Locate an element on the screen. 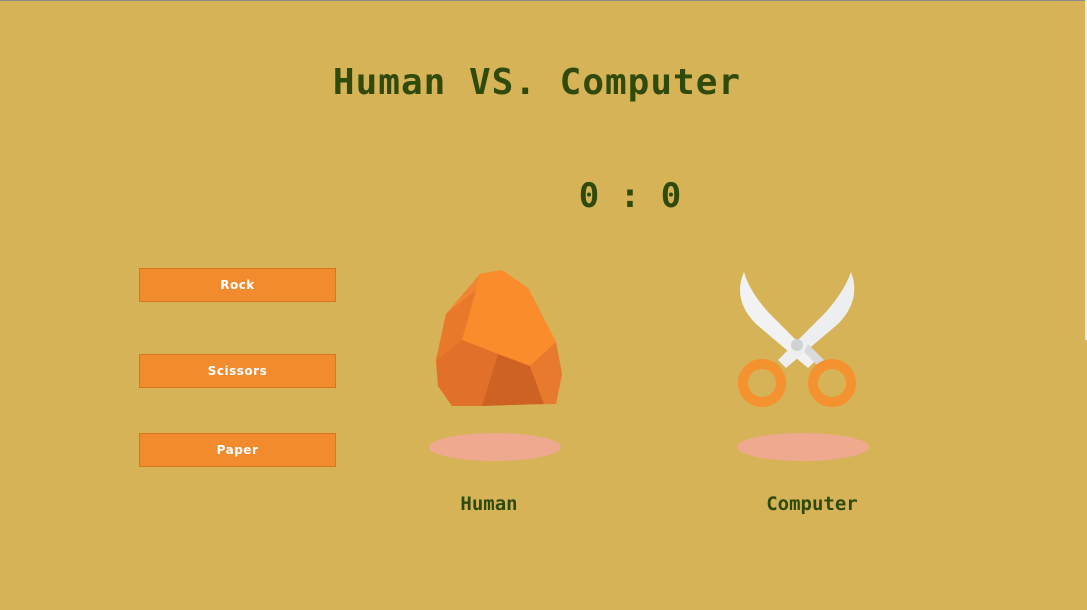 The height and width of the screenshot is (610, 1087). scoreboard: 0 is located at coordinates (630, 196).